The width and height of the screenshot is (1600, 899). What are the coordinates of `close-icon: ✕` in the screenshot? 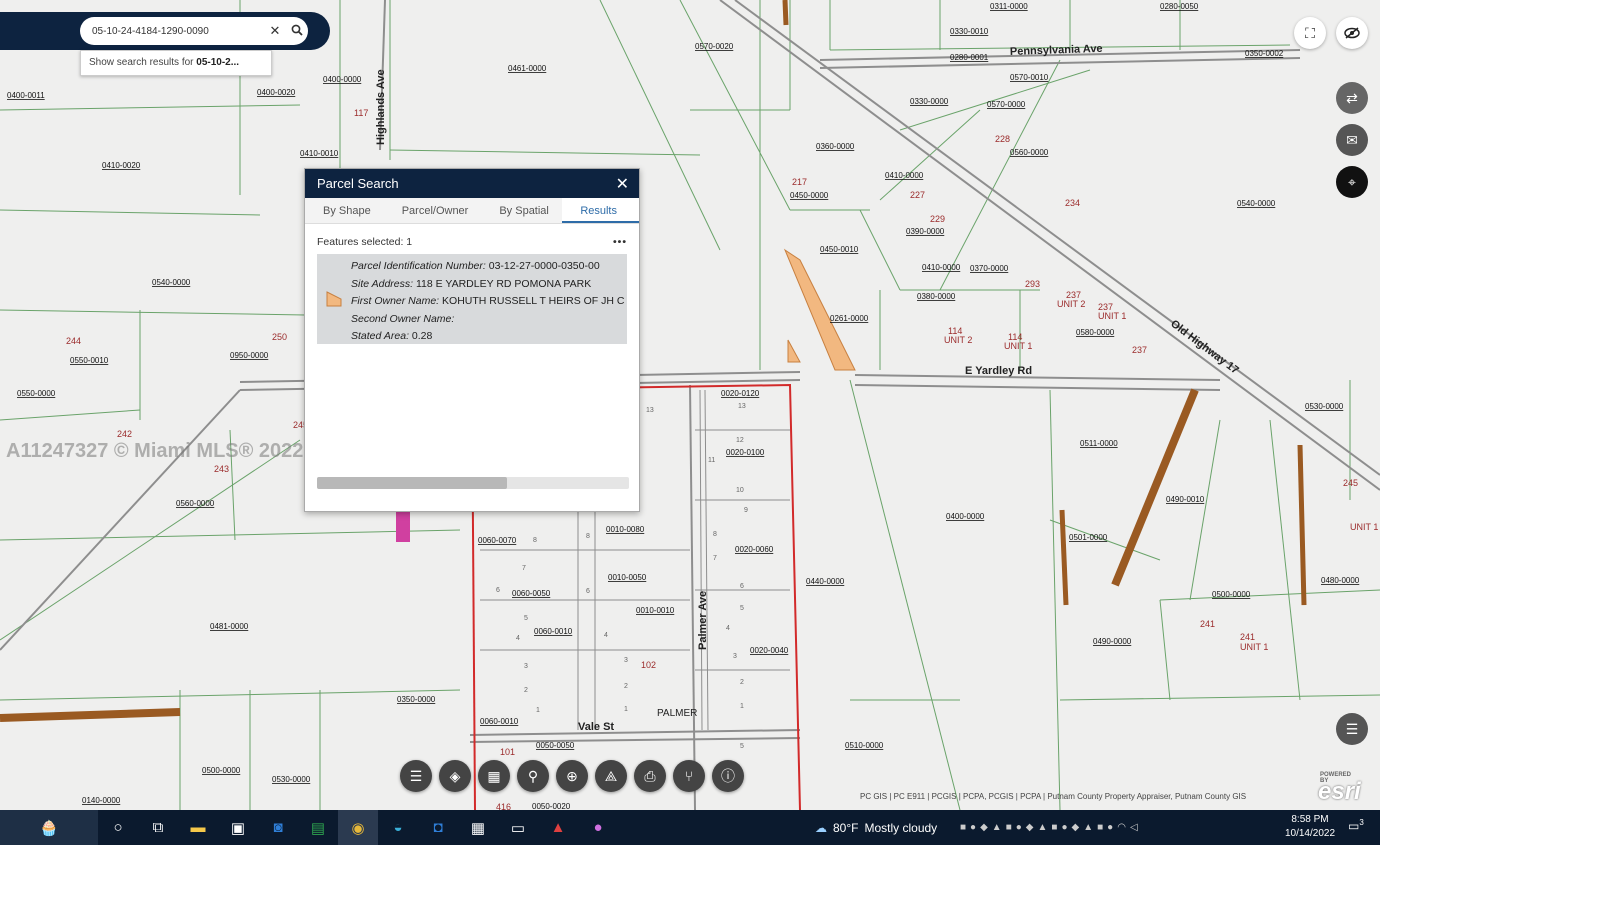 It's located at (622, 184).